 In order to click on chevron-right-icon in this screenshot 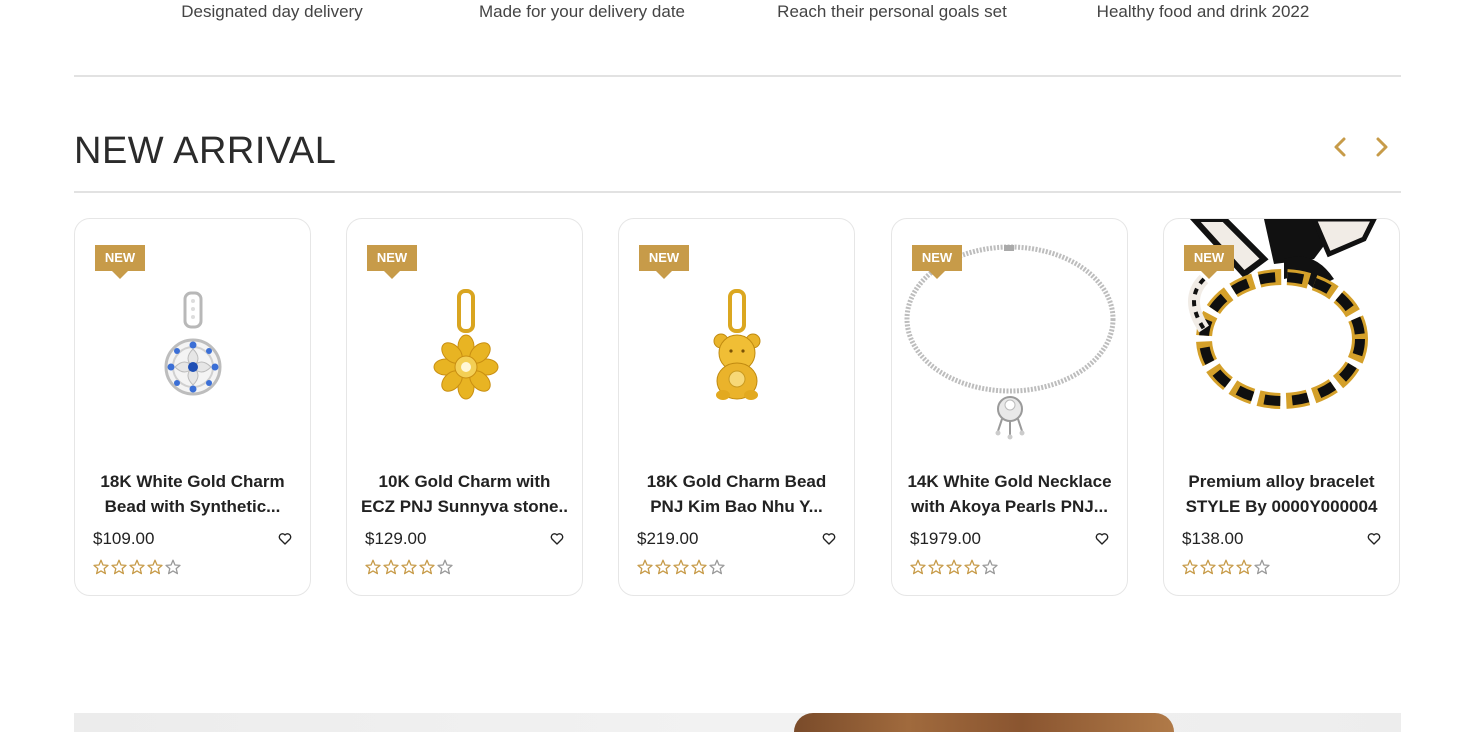, I will do `click(1382, 147)`.